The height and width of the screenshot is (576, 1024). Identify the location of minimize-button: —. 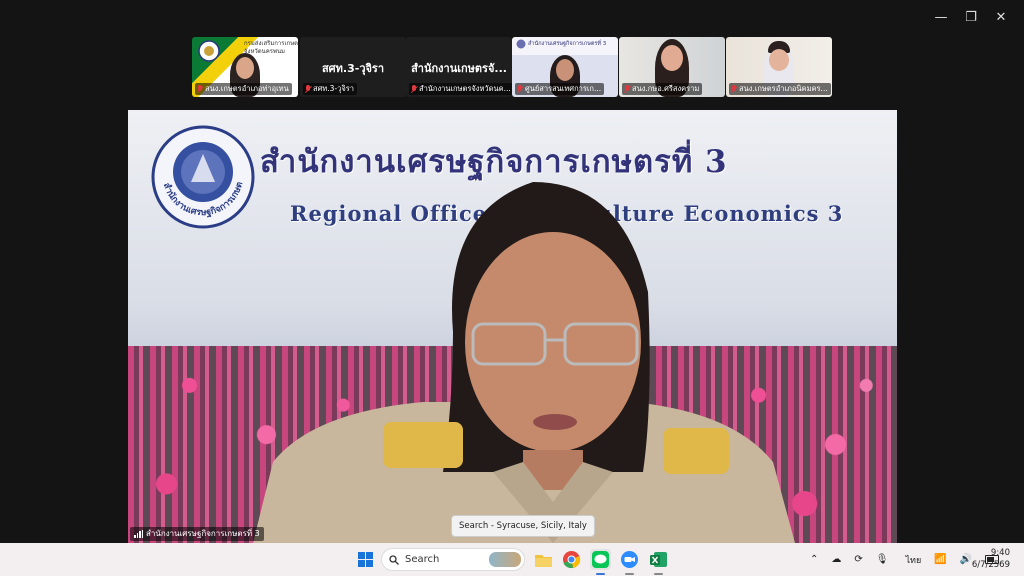
(941, 17).